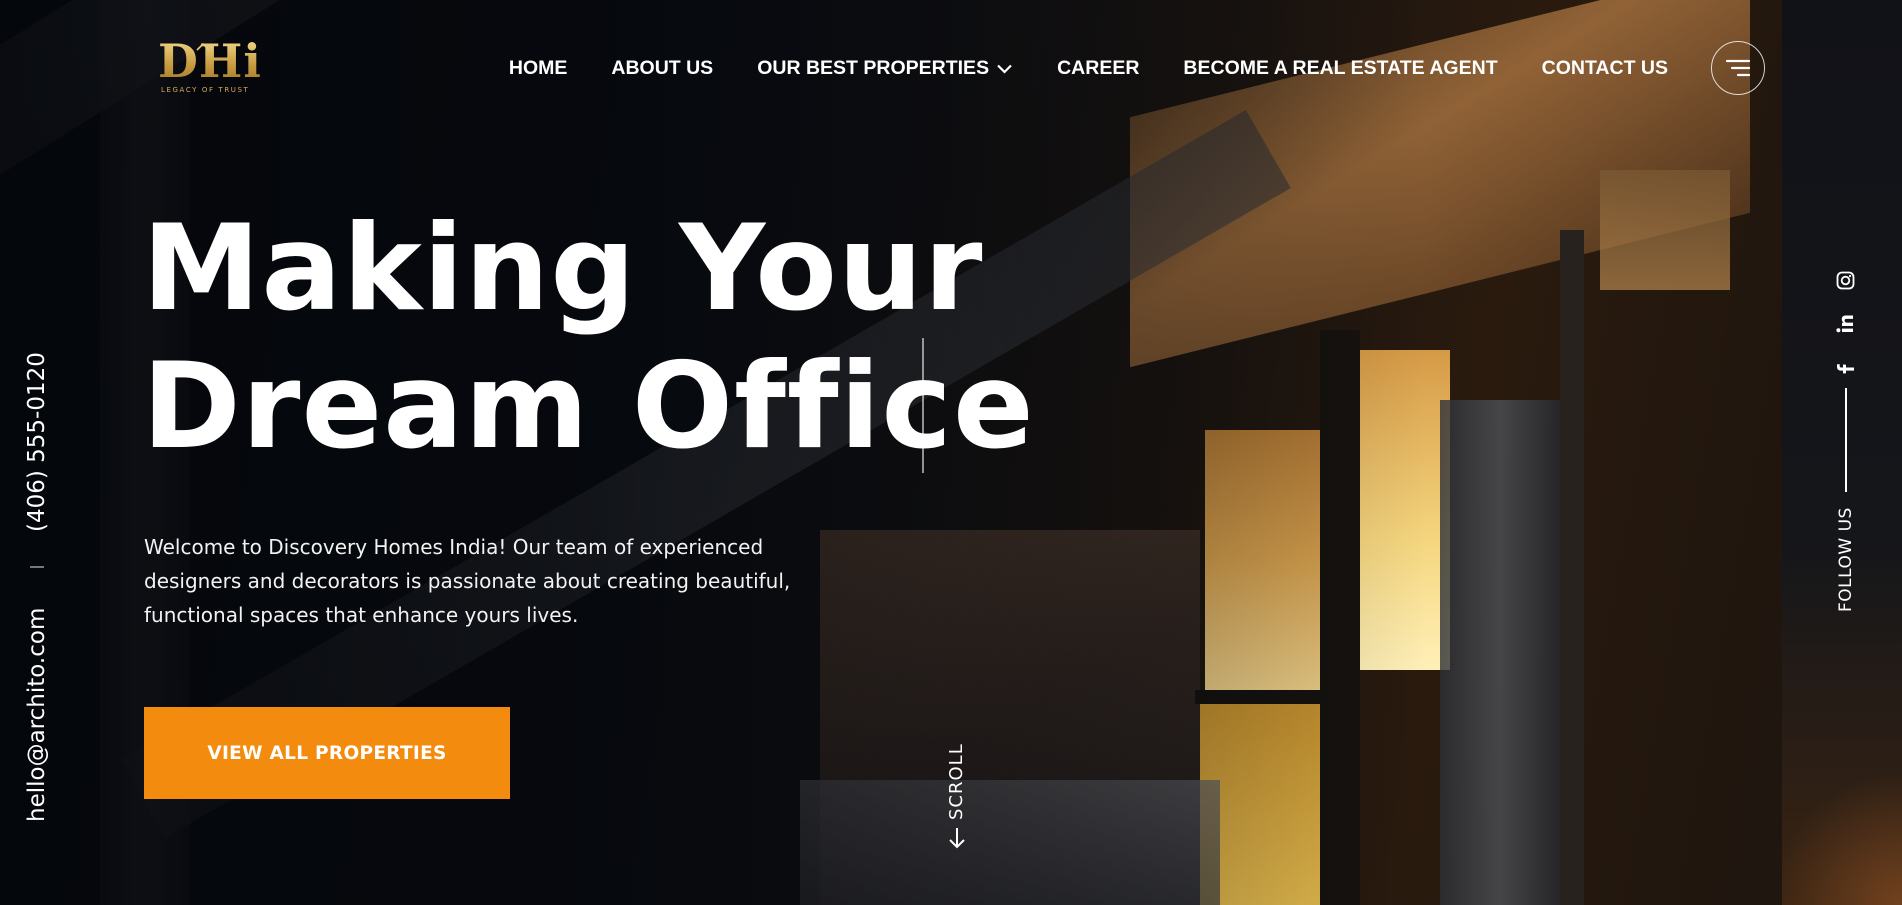 The width and height of the screenshot is (1902, 905). What do you see at coordinates (957, 838) in the screenshot?
I see `arrow-down-icon` at bounding box center [957, 838].